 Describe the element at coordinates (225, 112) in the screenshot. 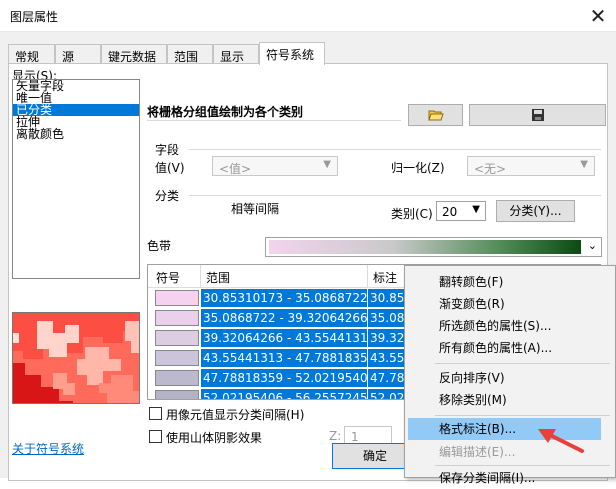

I see `panel-header-title: 将栅格分组值绘制为各个类别` at that location.